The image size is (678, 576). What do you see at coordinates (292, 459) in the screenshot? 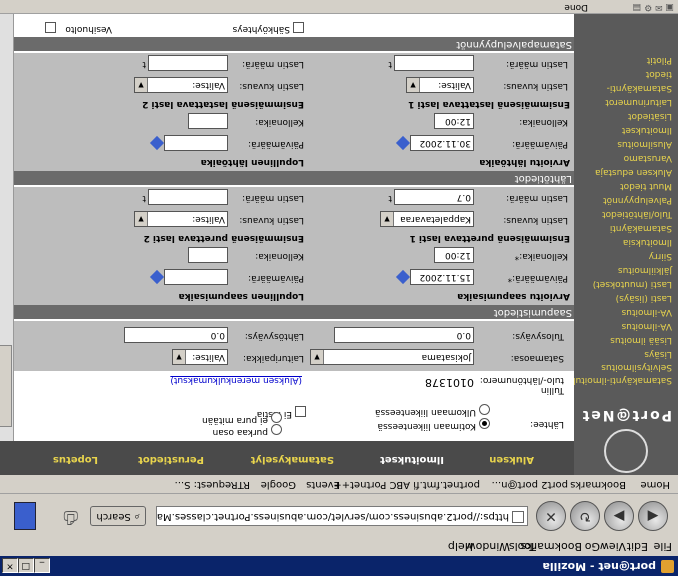
I see `tab-satamakyselyt: Satamakyselyt` at bounding box center [292, 459].